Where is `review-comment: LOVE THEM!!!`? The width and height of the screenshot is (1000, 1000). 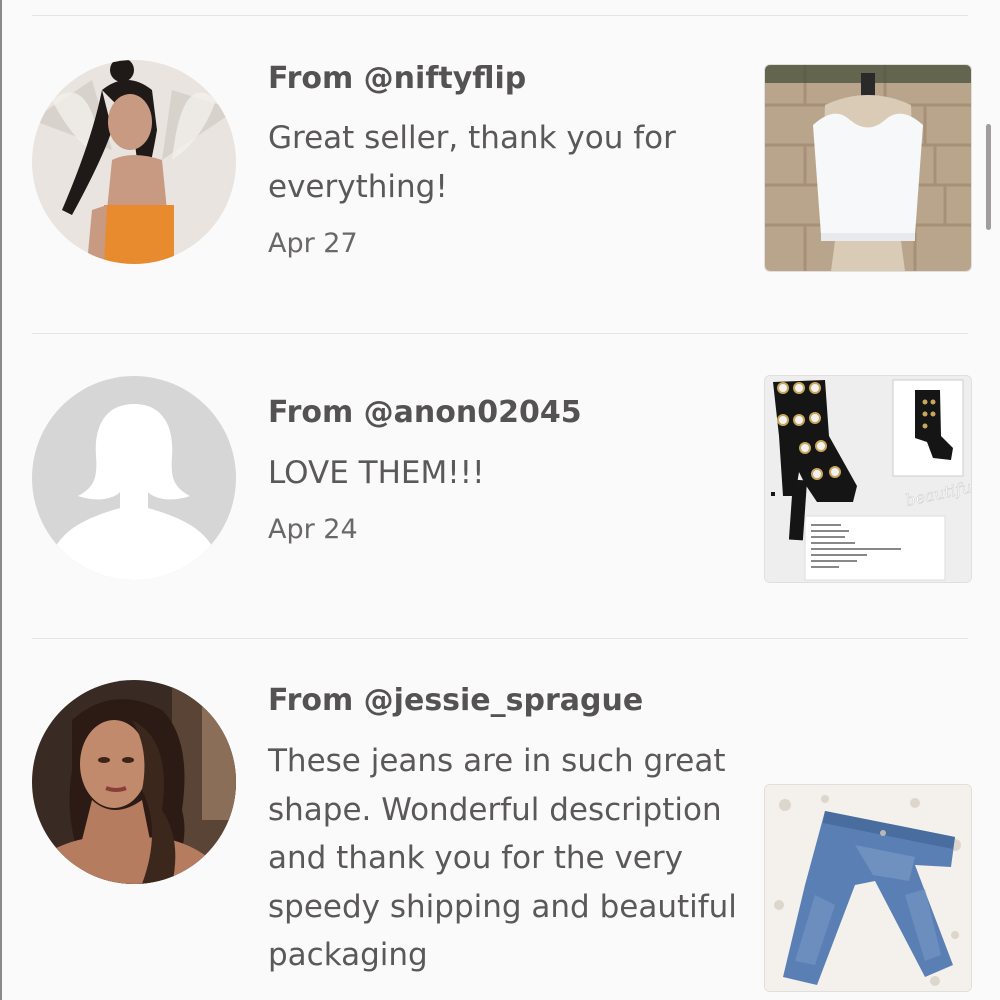 review-comment: LOVE THEM!!! is located at coordinates (376, 473).